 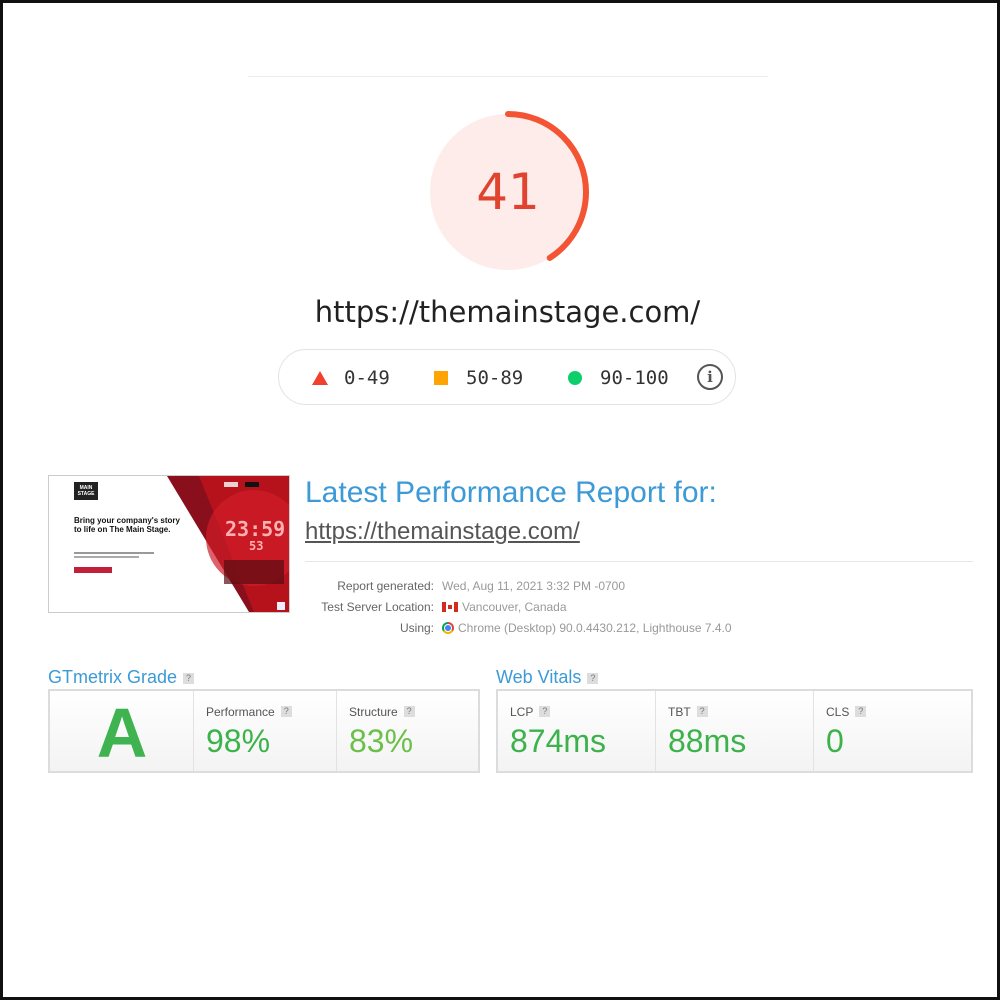 I want to click on web-vitals-panel: LCP? 874ms TBT? 88ms CLS? 0, so click(x=734, y=731).